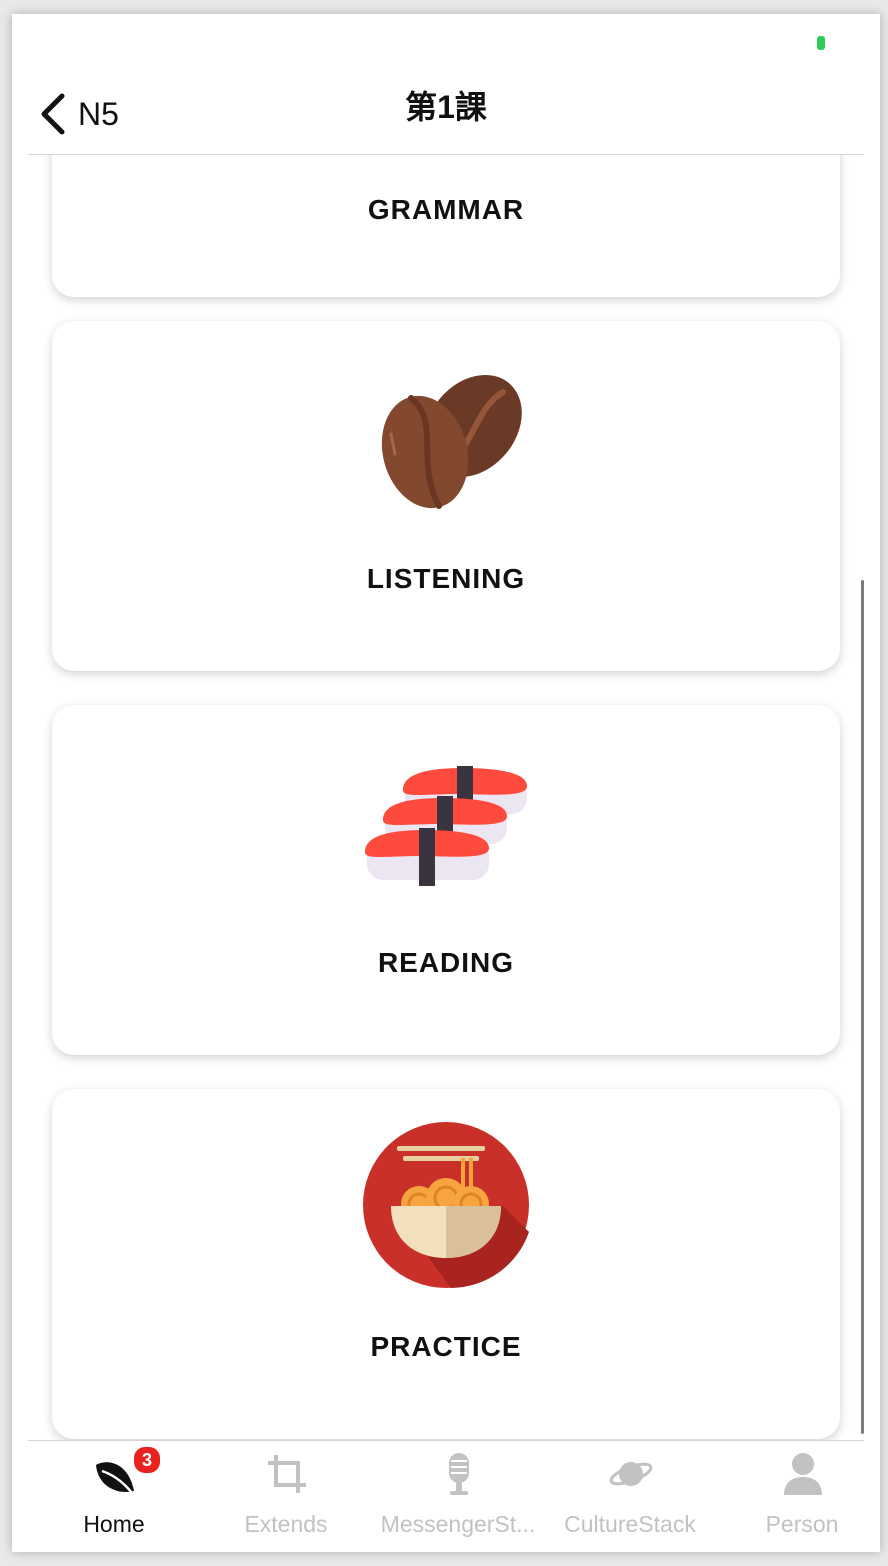 This screenshot has height=1566, width=888. Describe the element at coordinates (803, 1474) in the screenshot. I see `person-icon` at that location.